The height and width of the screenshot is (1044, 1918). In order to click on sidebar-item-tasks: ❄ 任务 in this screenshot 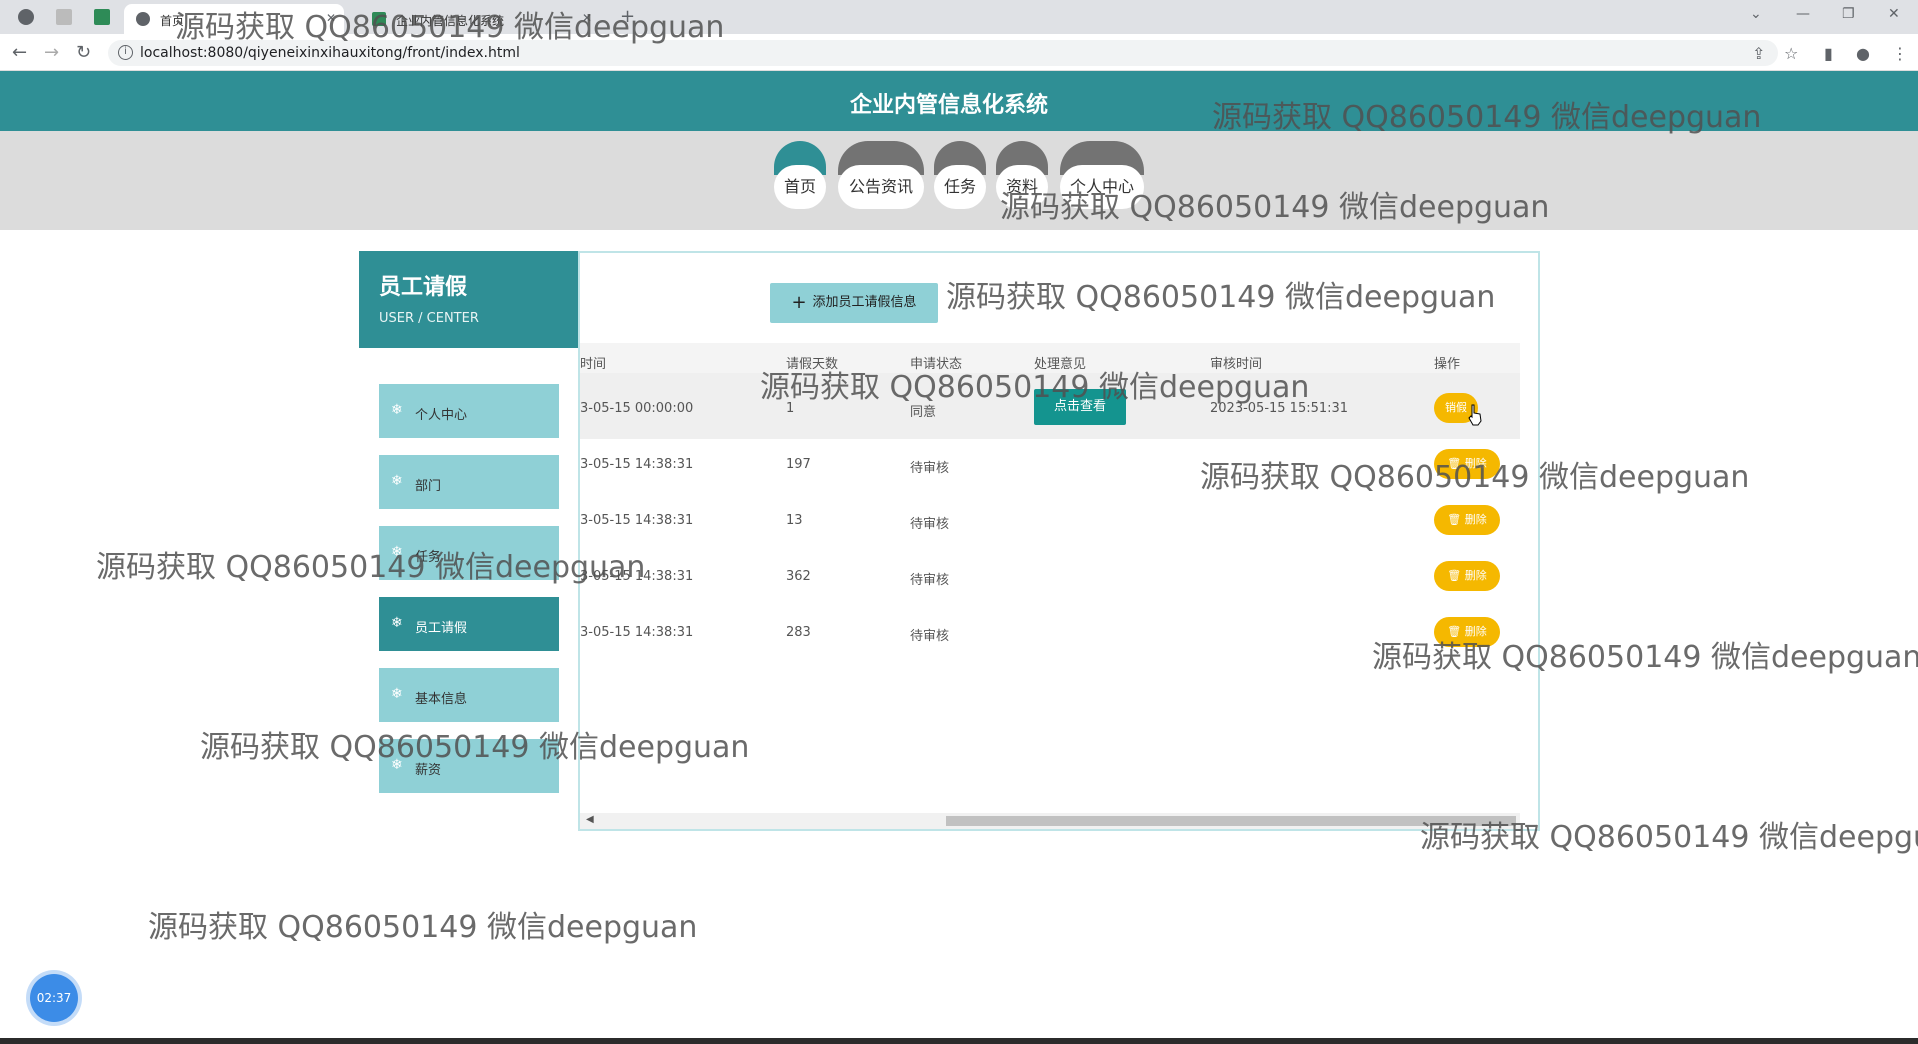, I will do `click(469, 553)`.